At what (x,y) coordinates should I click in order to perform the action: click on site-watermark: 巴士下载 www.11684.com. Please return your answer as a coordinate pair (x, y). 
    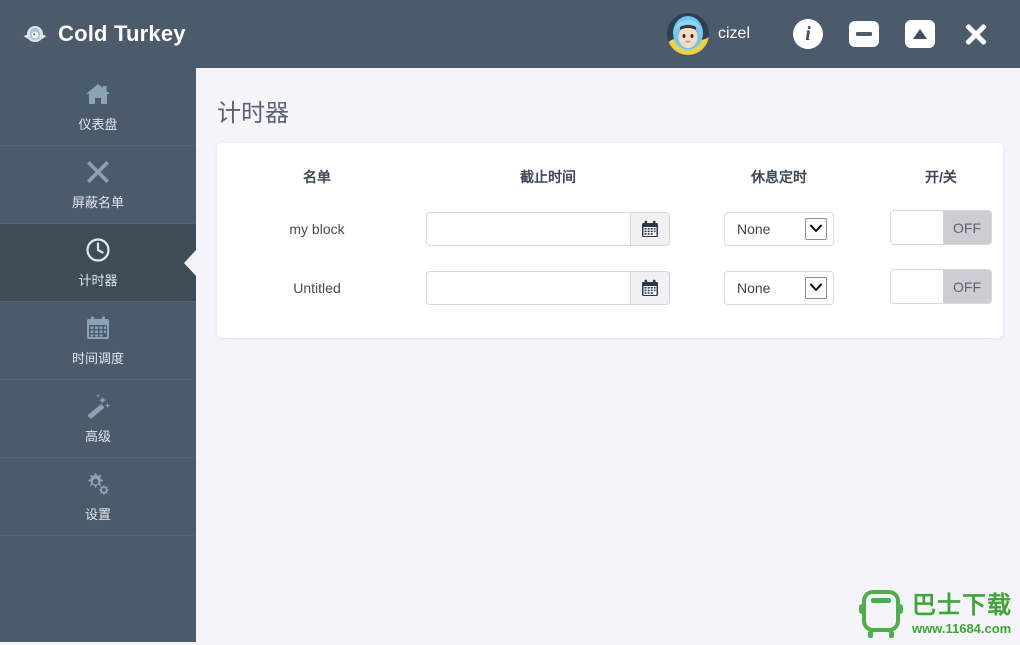
    Looking at the image, I should click on (935, 614).